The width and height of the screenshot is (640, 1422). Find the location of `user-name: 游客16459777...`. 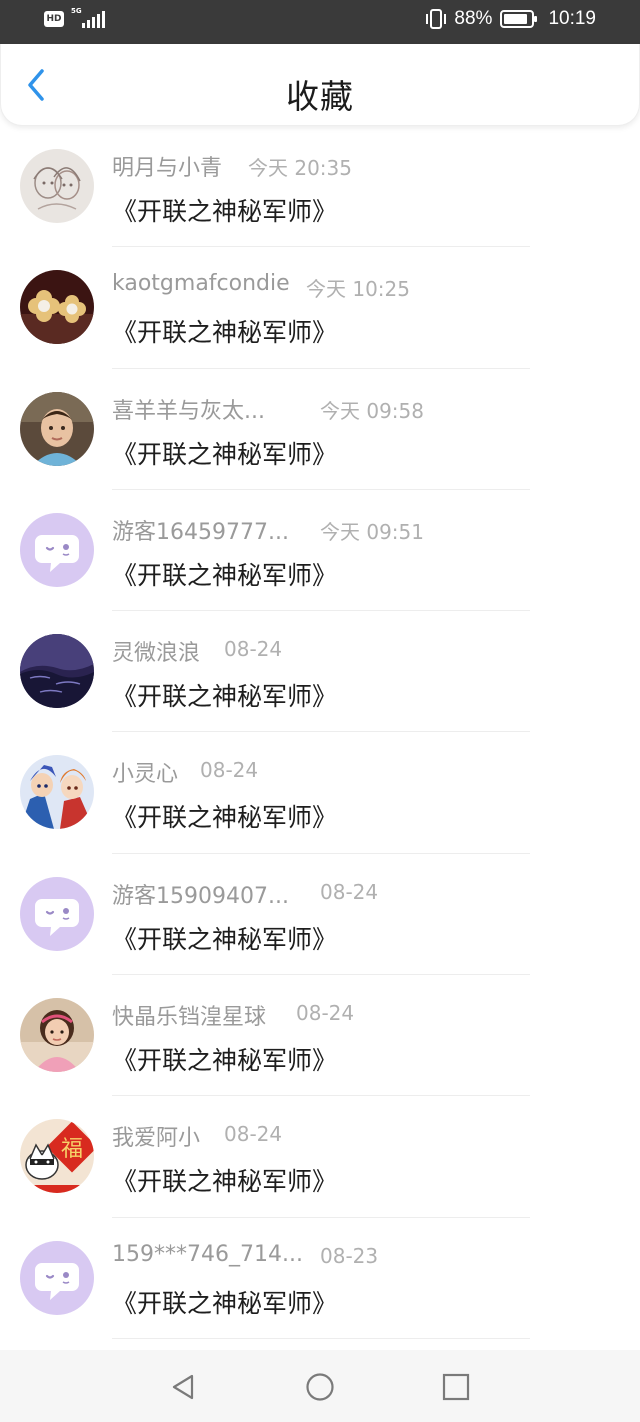

user-name: 游客16459777... is located at coordinates (200, 532).